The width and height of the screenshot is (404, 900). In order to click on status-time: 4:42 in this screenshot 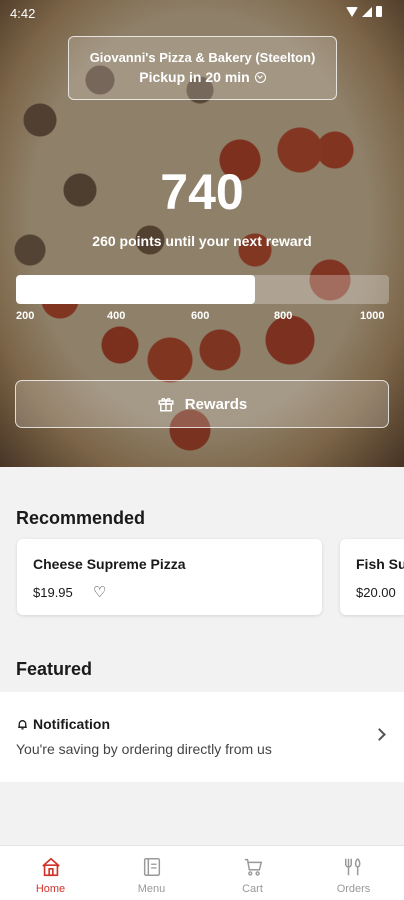, I will do `click(23, 13)`.